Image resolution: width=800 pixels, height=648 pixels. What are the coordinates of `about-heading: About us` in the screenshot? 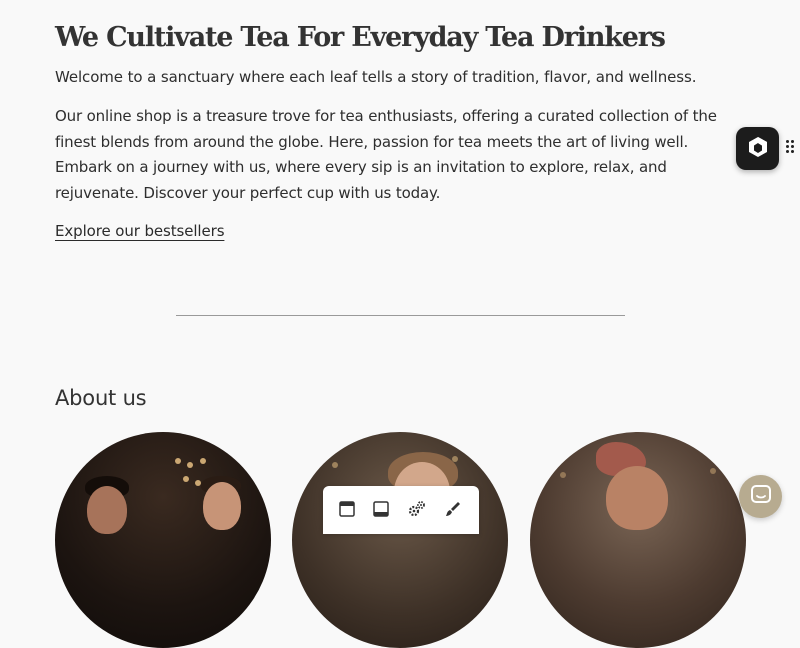 It's located at (101, 398).